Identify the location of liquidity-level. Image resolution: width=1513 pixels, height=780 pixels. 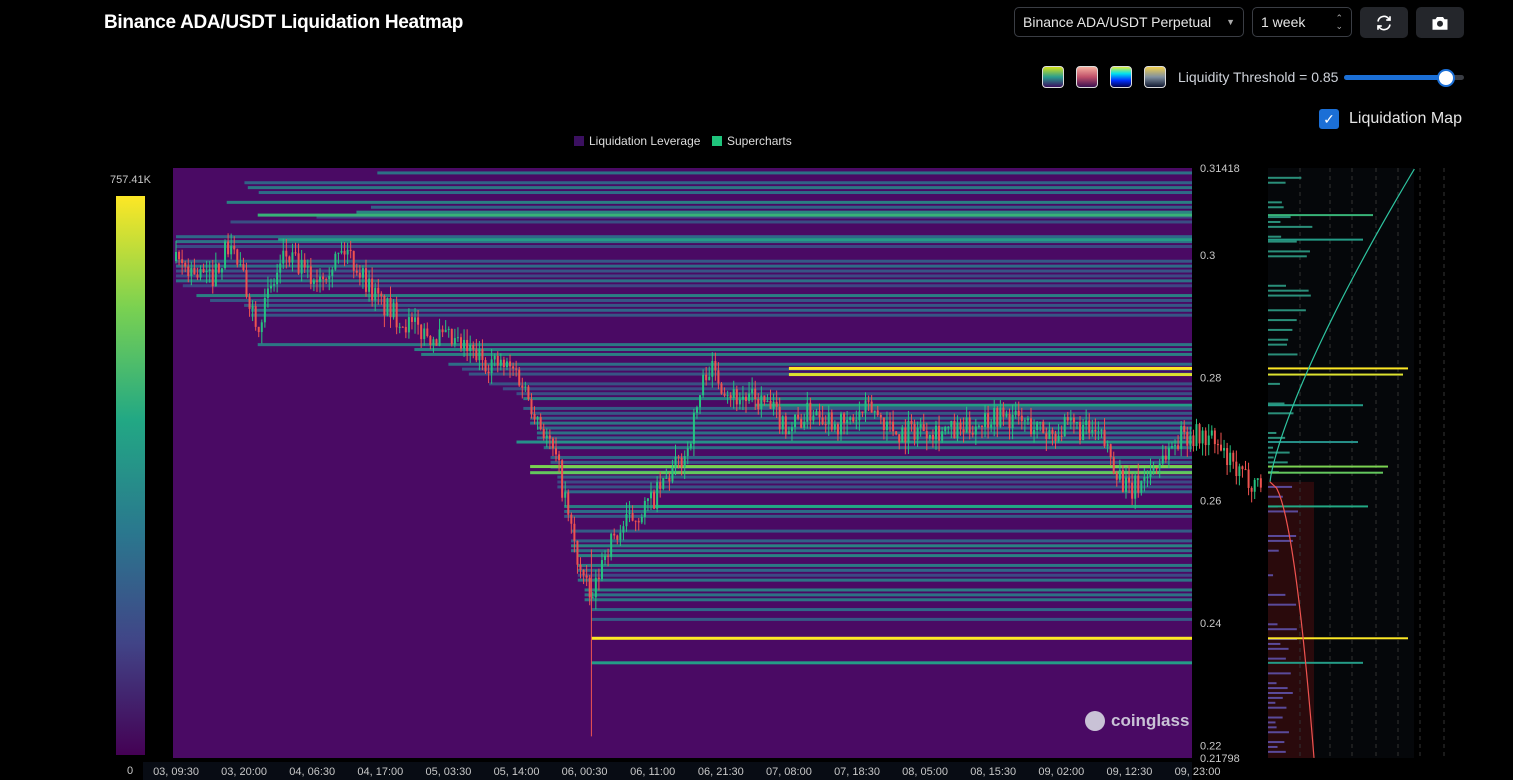
(891, 663).